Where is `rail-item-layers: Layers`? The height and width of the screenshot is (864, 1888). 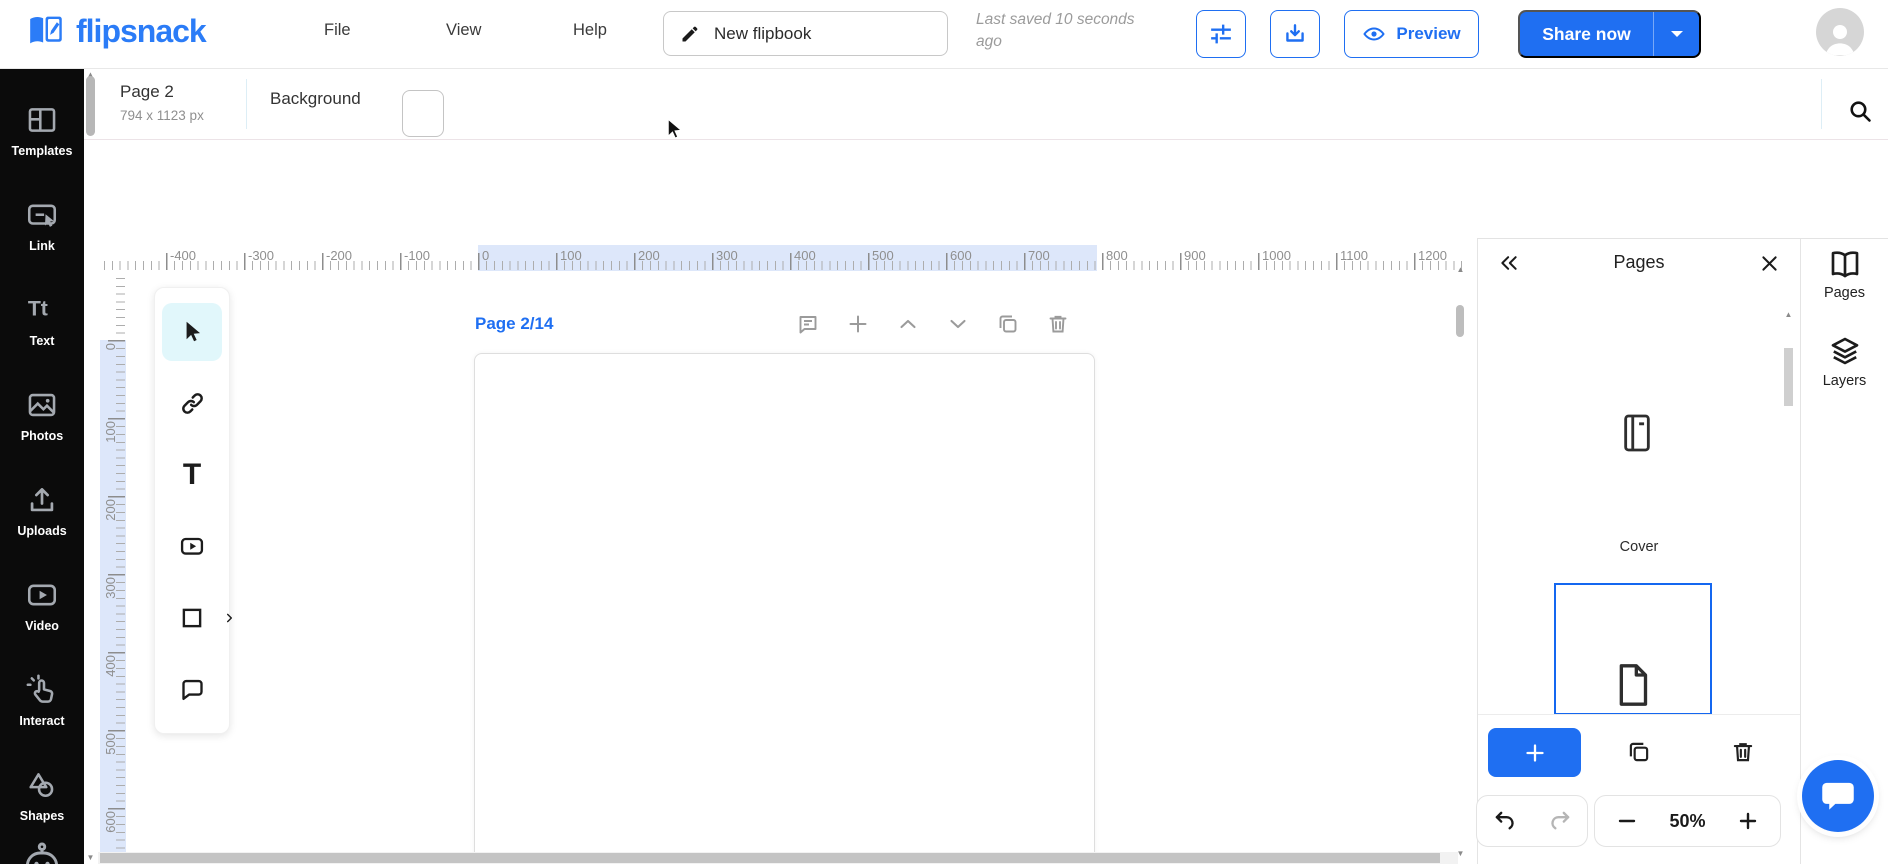
rail-item-layers: Layers is located at coordinates (1844, 362).